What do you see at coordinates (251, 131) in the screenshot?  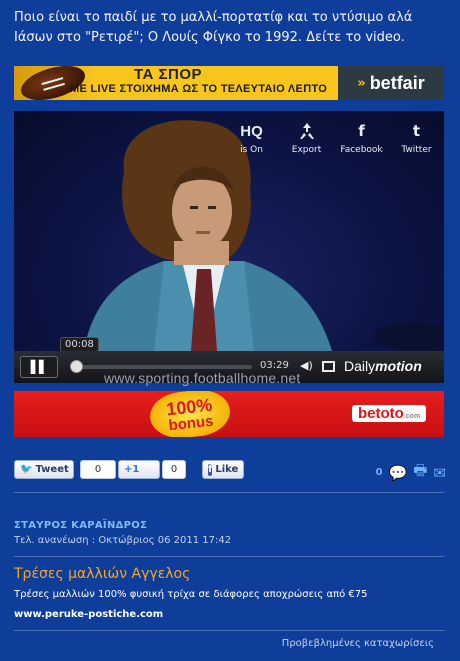 I see `hq-icon: HQ` at bounding box center [251, 131].